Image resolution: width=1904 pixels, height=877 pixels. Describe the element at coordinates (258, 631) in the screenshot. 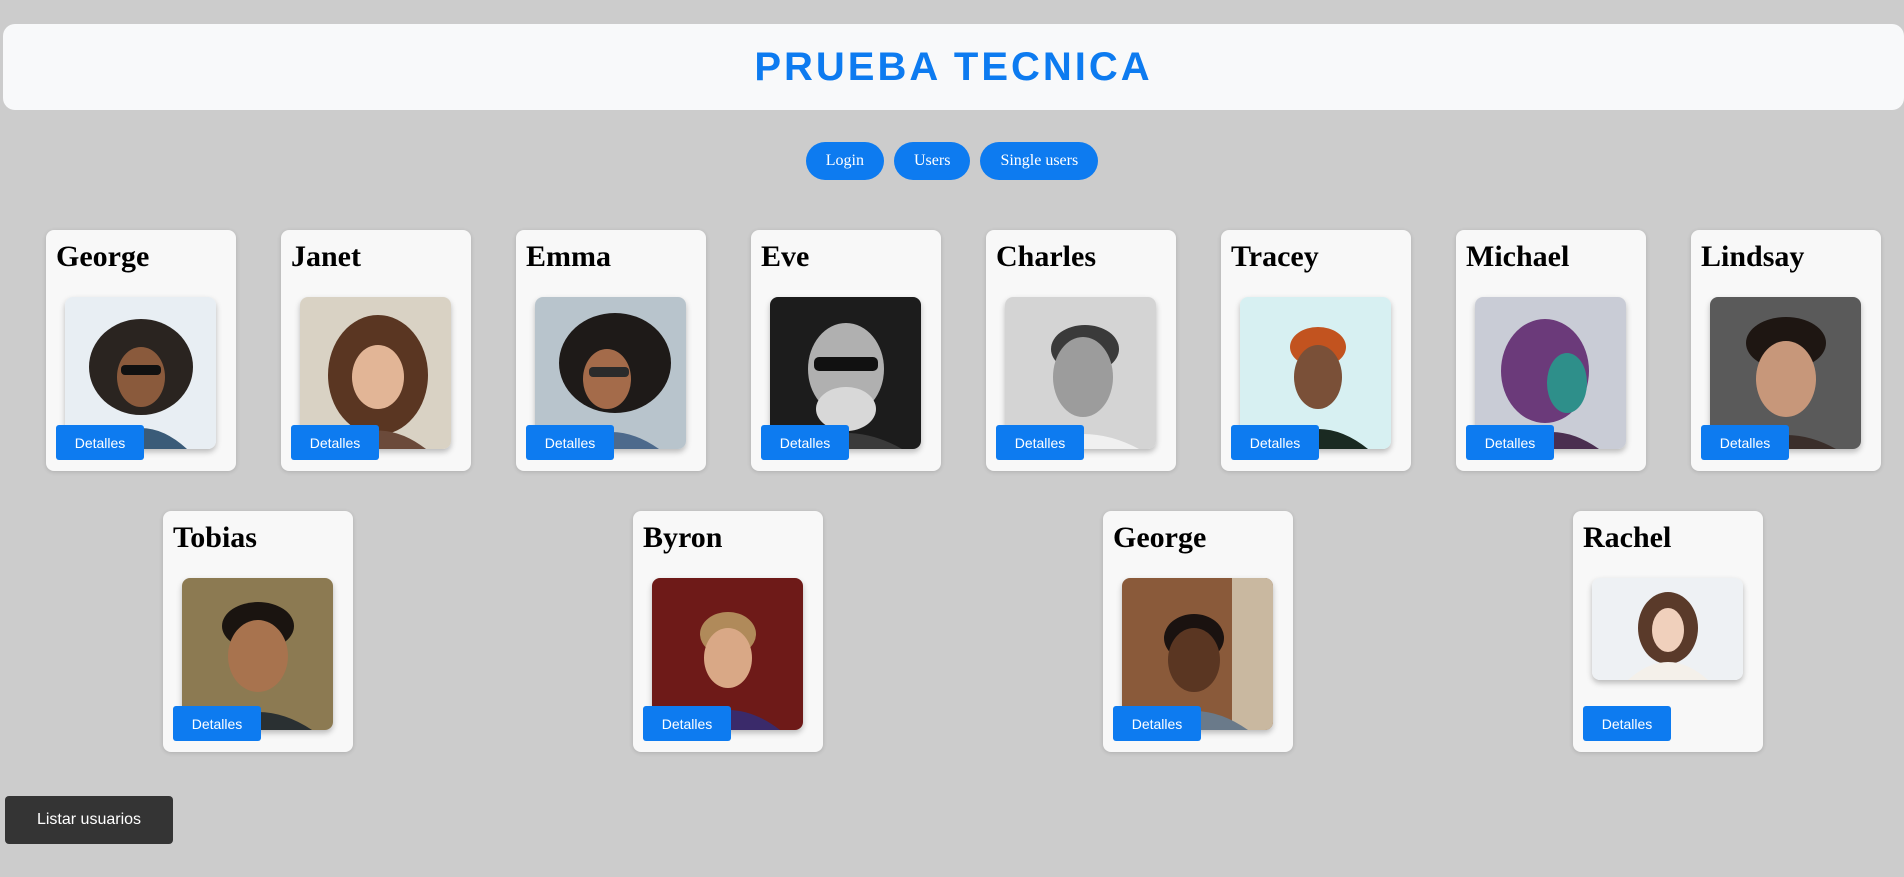

I see `user-card: Tobias Detalles` at that location.